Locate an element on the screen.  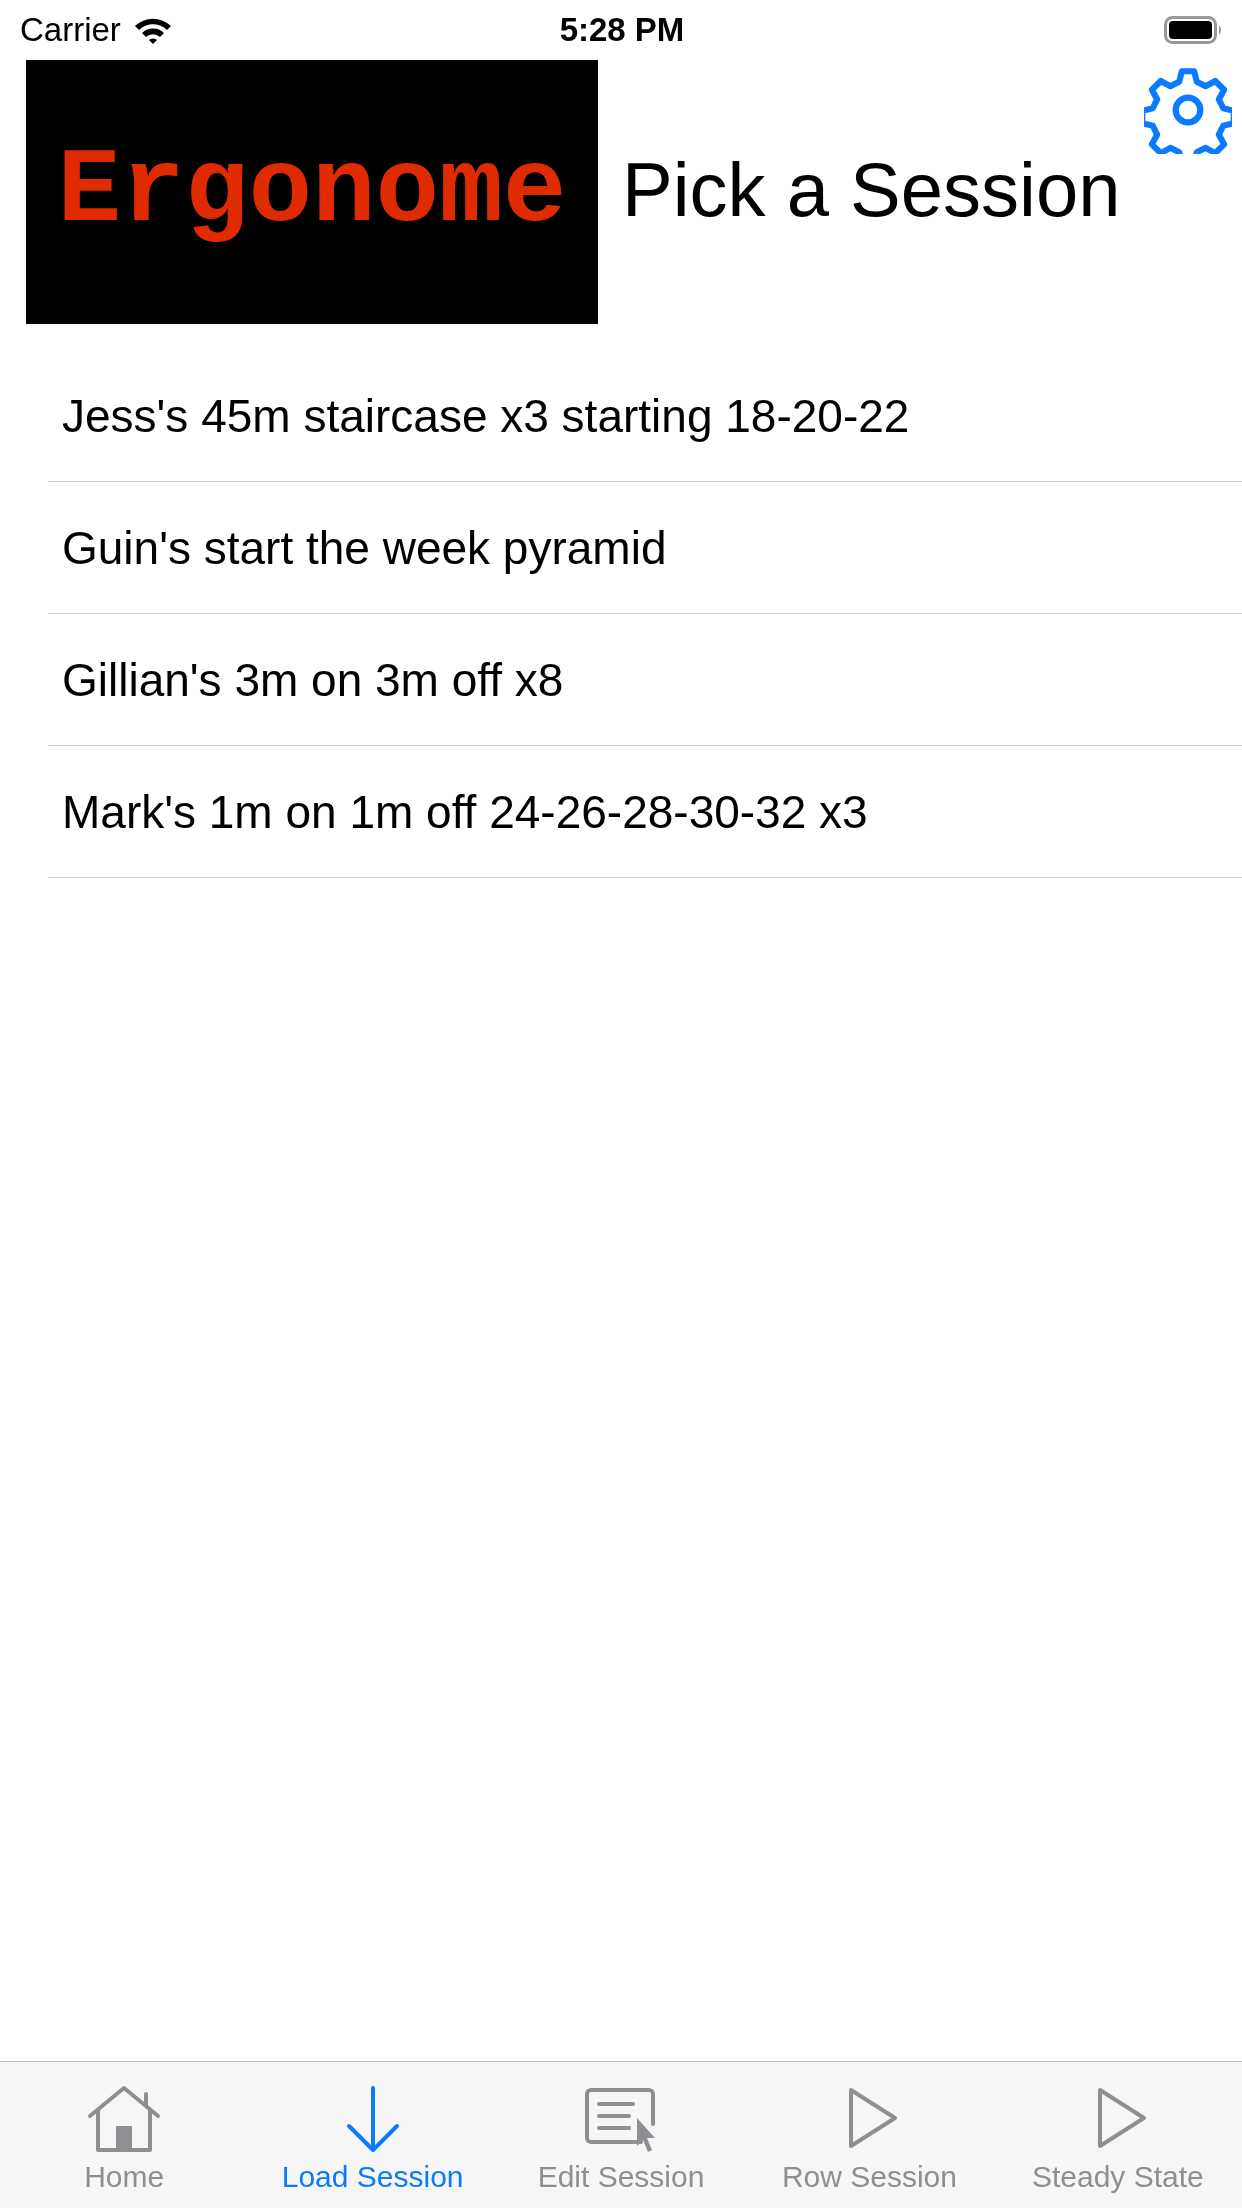
session-row: Guin's start the week pyramid is located at coordinates (645, 548).